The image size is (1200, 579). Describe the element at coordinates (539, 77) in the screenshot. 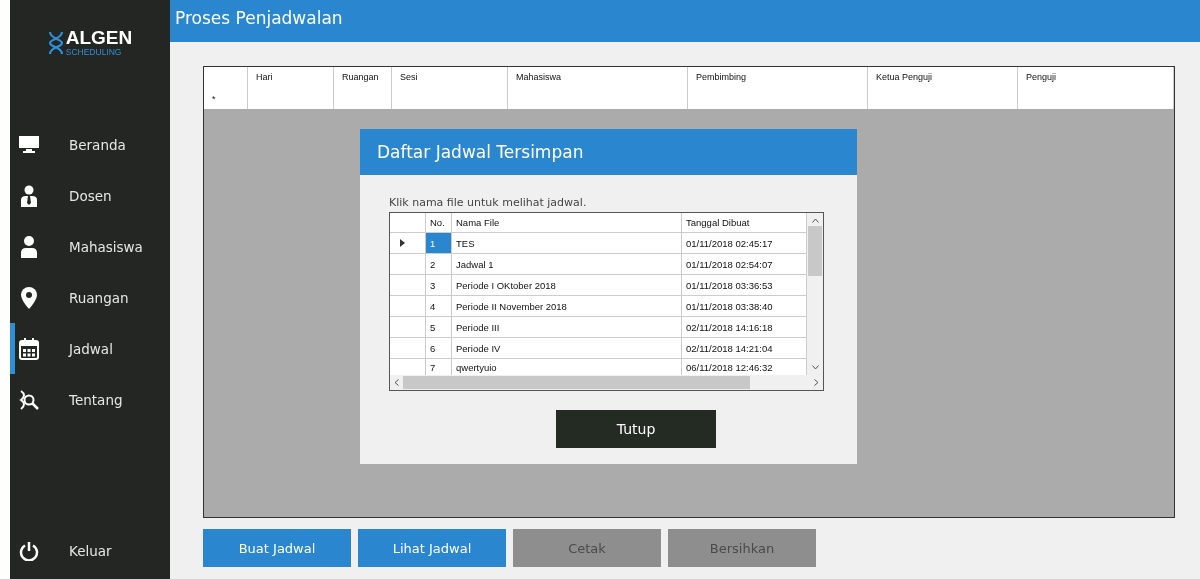

I see `column-header: Mahasiswa` at that location.